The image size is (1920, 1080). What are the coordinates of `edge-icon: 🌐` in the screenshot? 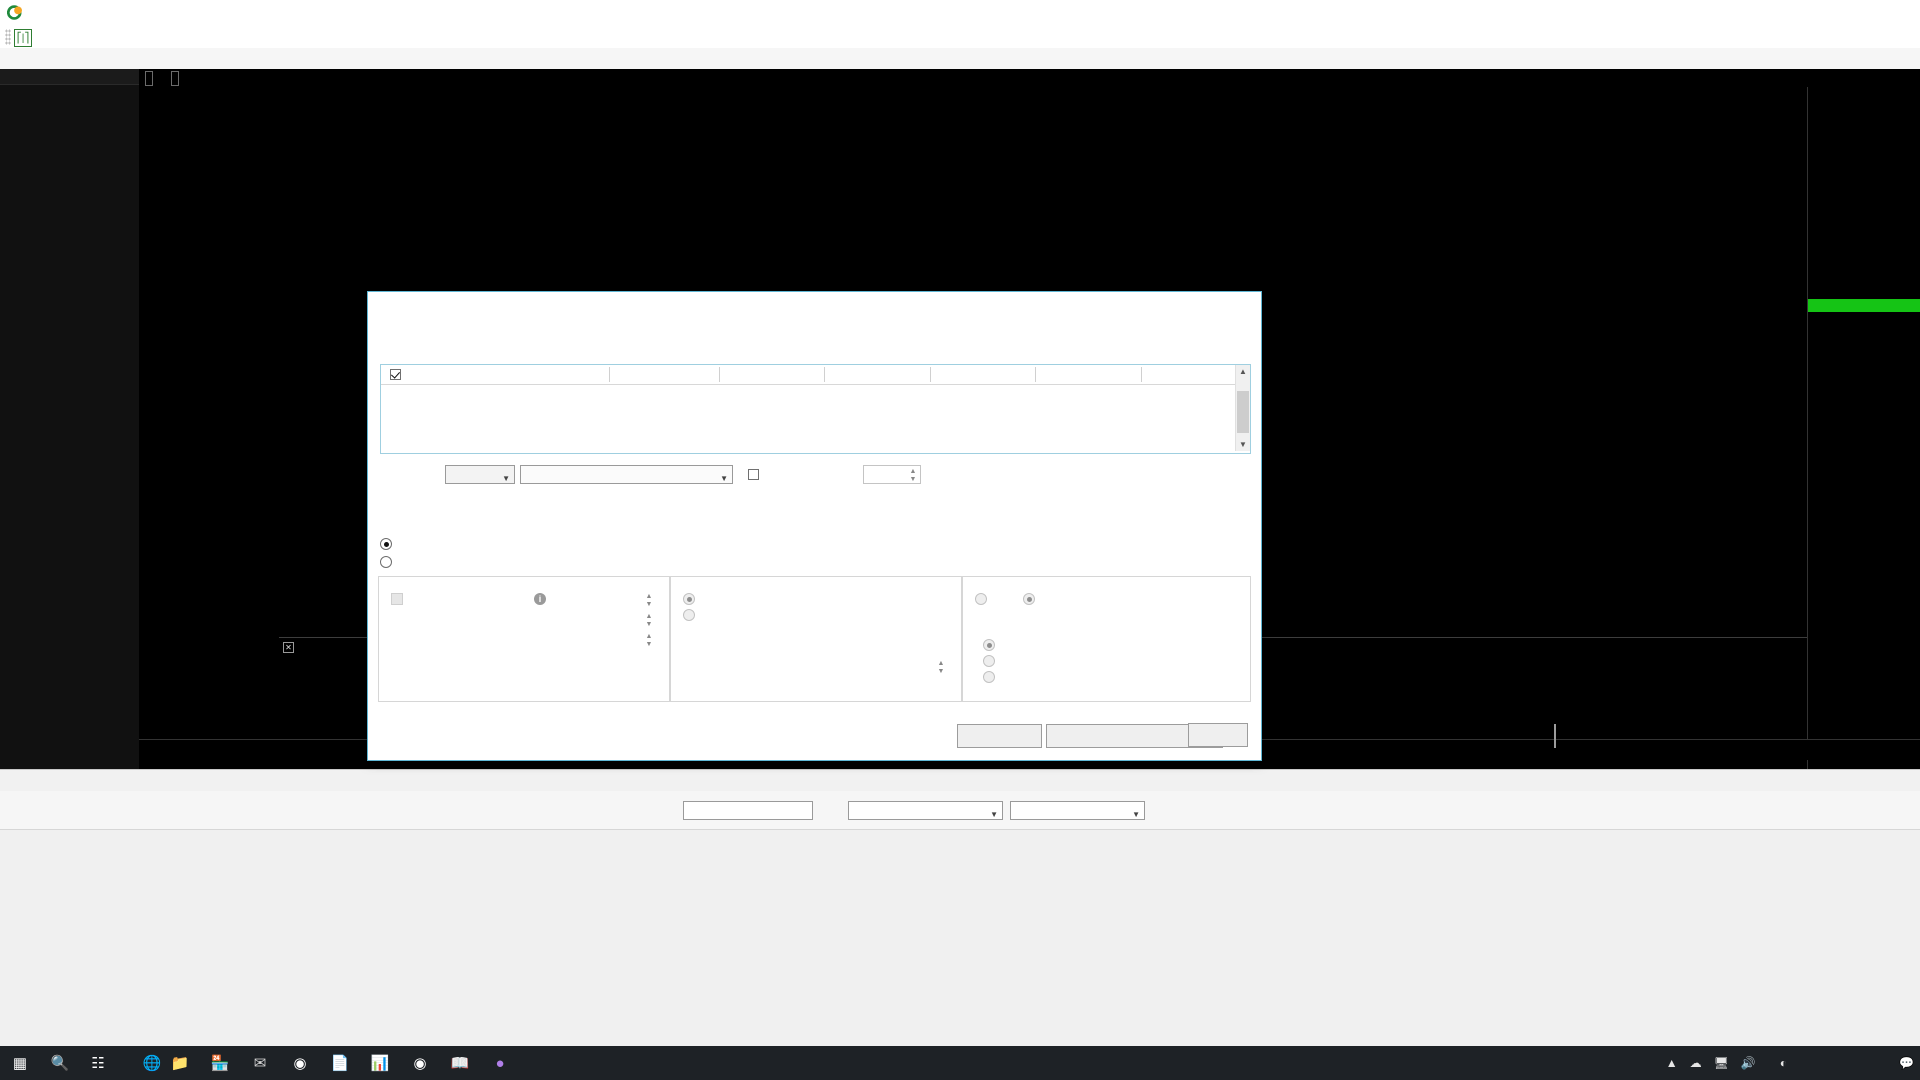 It's located at (152, 1063).